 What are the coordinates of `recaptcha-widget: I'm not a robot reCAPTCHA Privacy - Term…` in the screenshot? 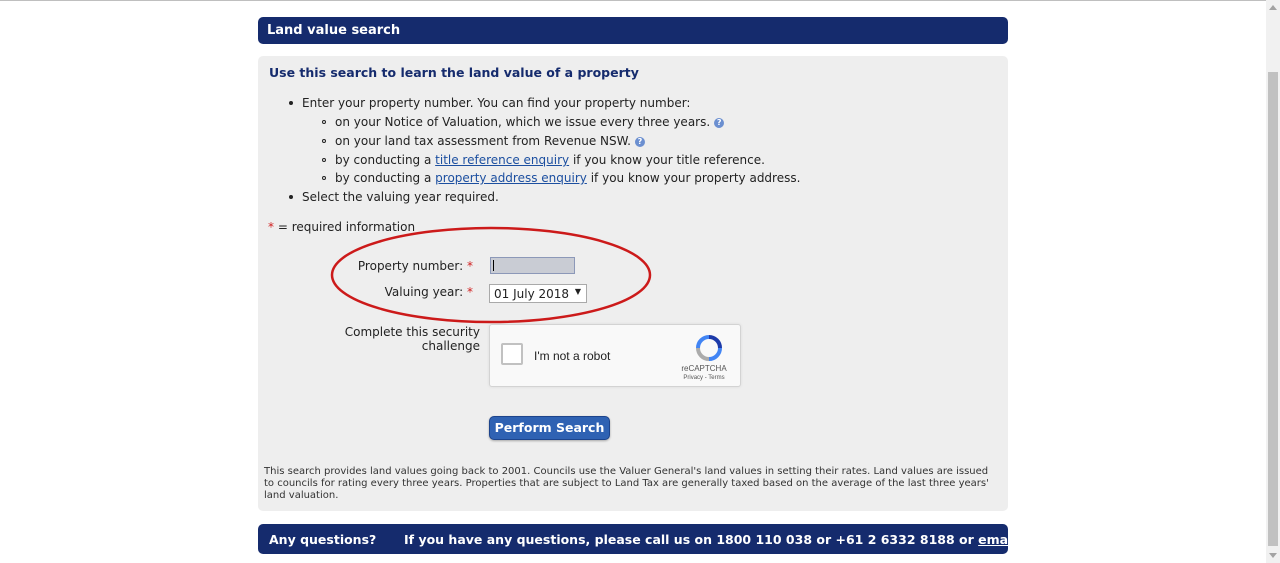 It's located at (615, 355).